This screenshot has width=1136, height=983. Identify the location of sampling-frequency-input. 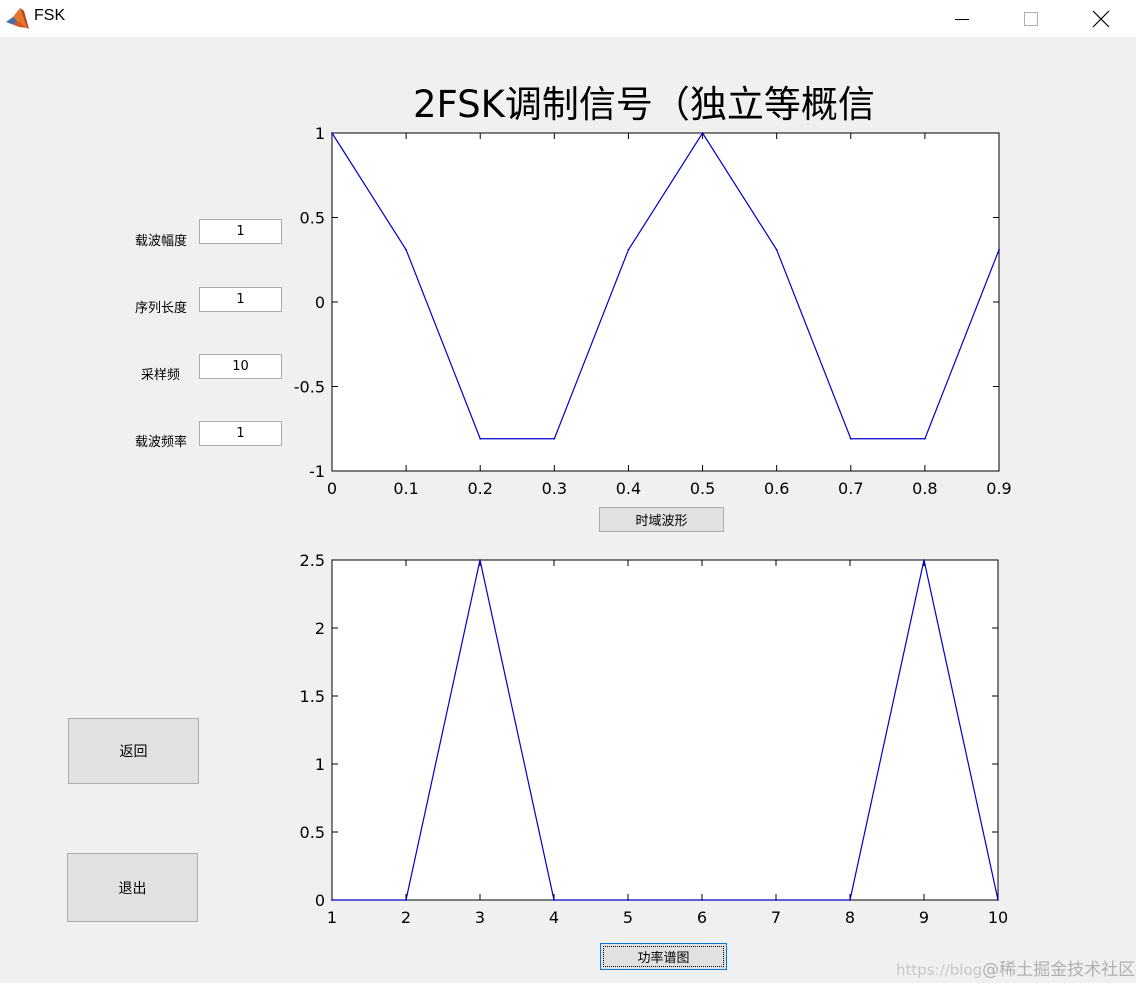
(240, 366).